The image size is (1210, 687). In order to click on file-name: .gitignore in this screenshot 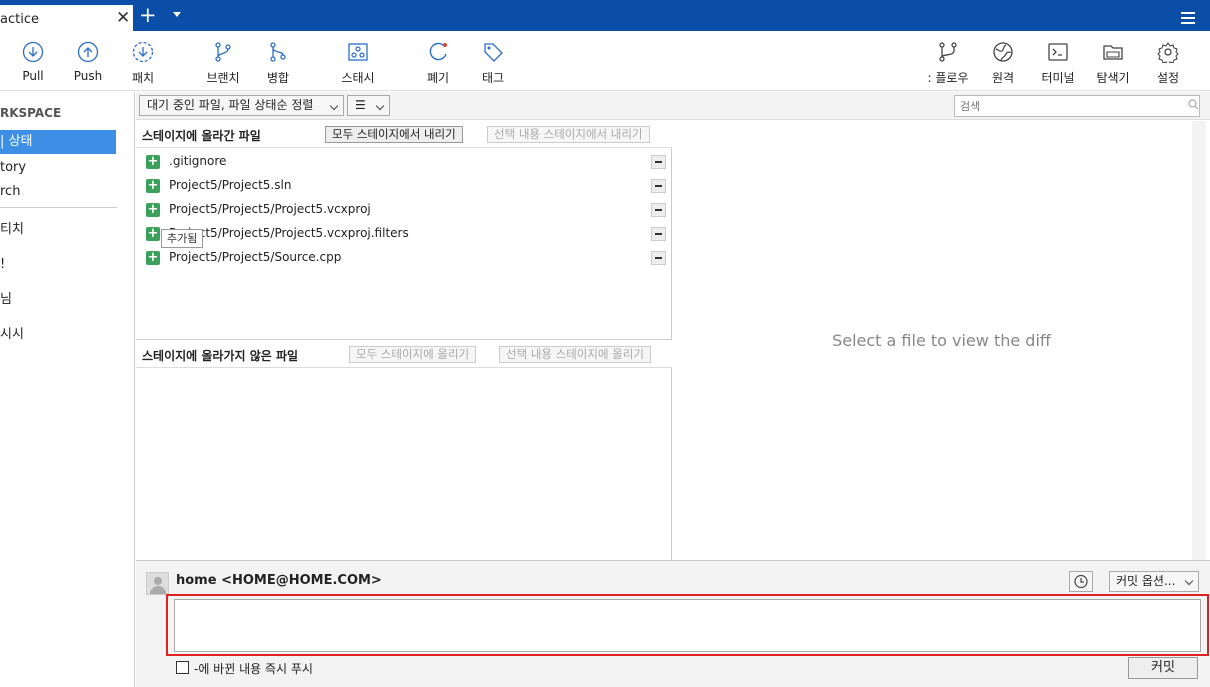, I will do `click(198, 161)`.